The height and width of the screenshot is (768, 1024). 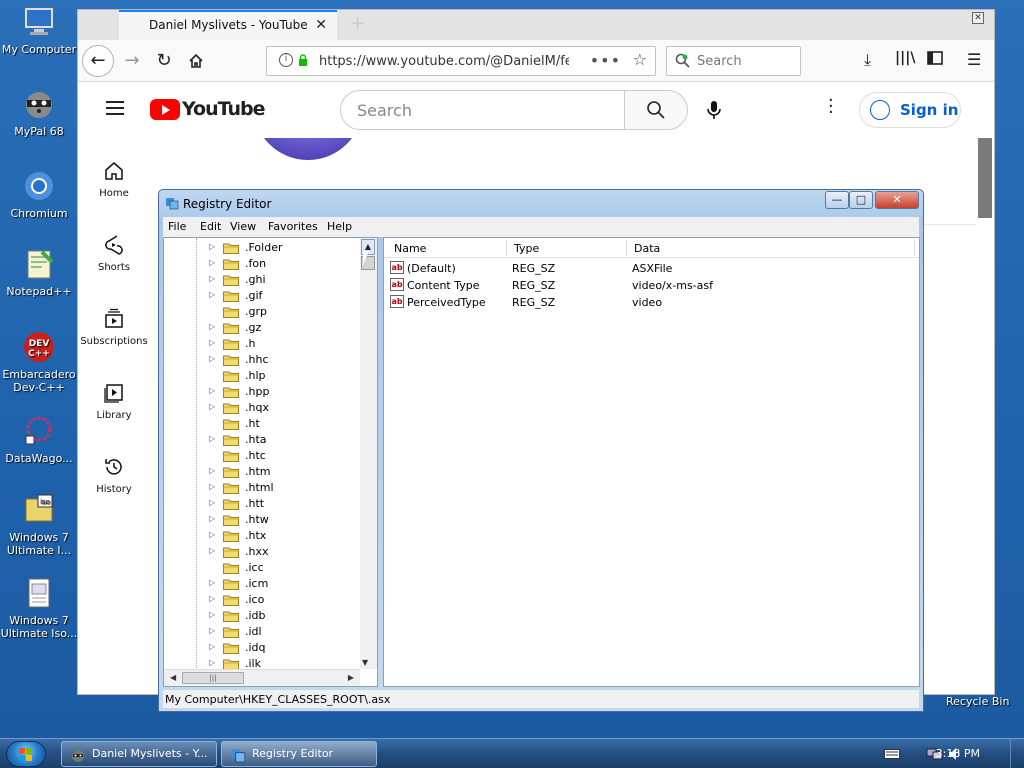 I want to click on browser-search-input: Search, so click(x=733, y=61).